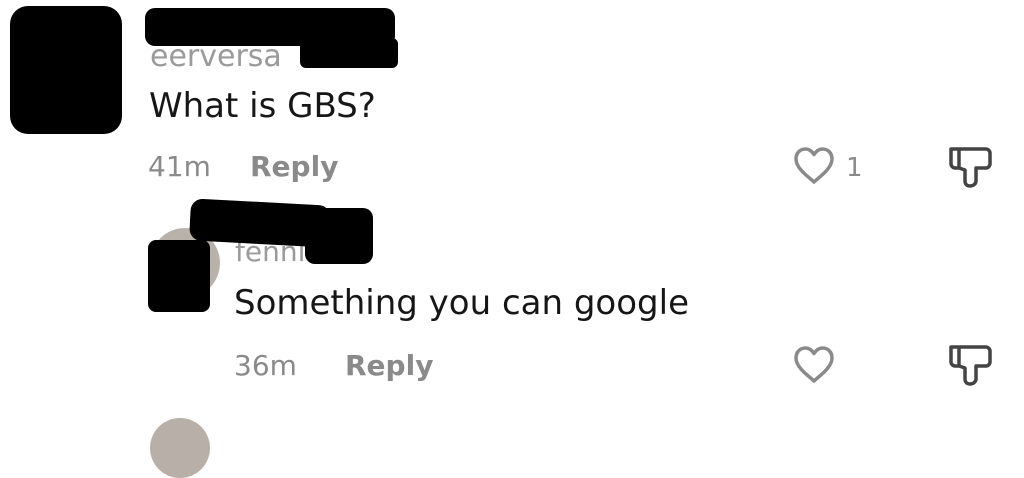 The width and height of the screenshot is (1024, 478). What do you see at coordinates (180, 448) in the screenshot?
I see `avatar` at bounding box center [180, 448].